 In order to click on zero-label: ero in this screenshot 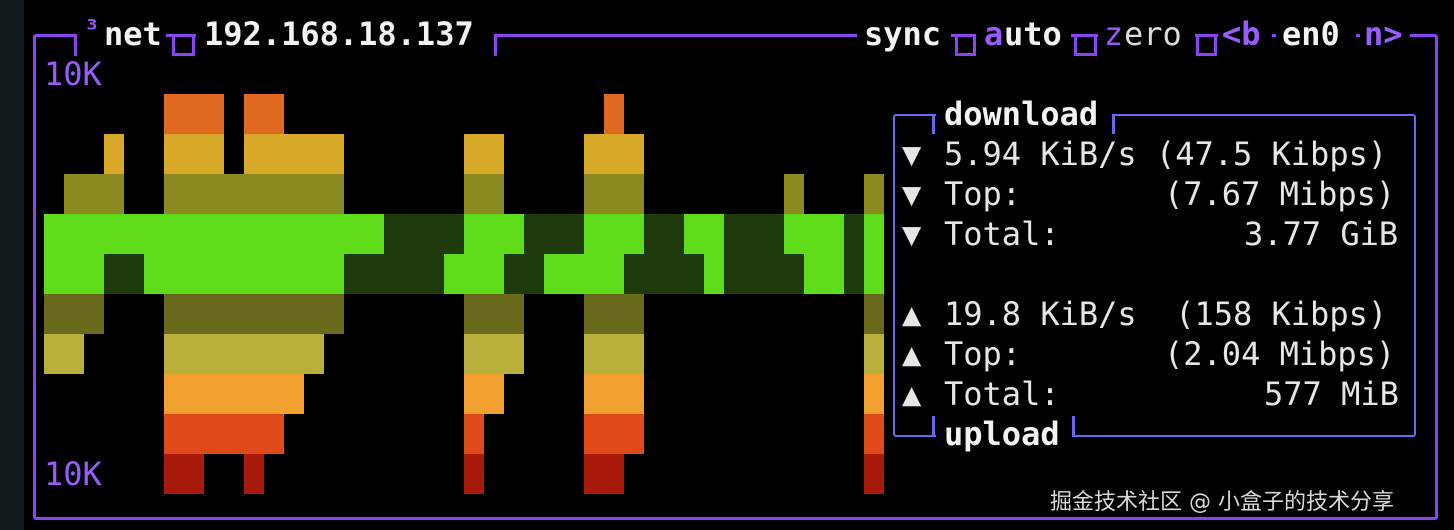, I will do `click(1153, 34)`.